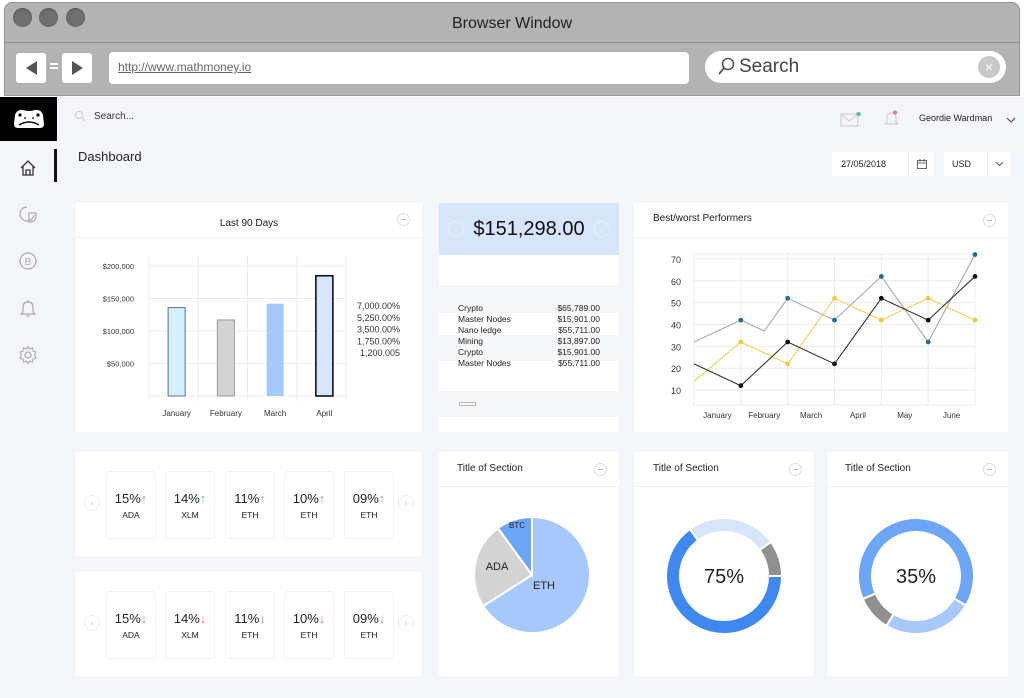  What do you see at coordinates (309, 498) in the screenshot?
I see `change-percent: 10%↑` at bounding box center [309, 498].